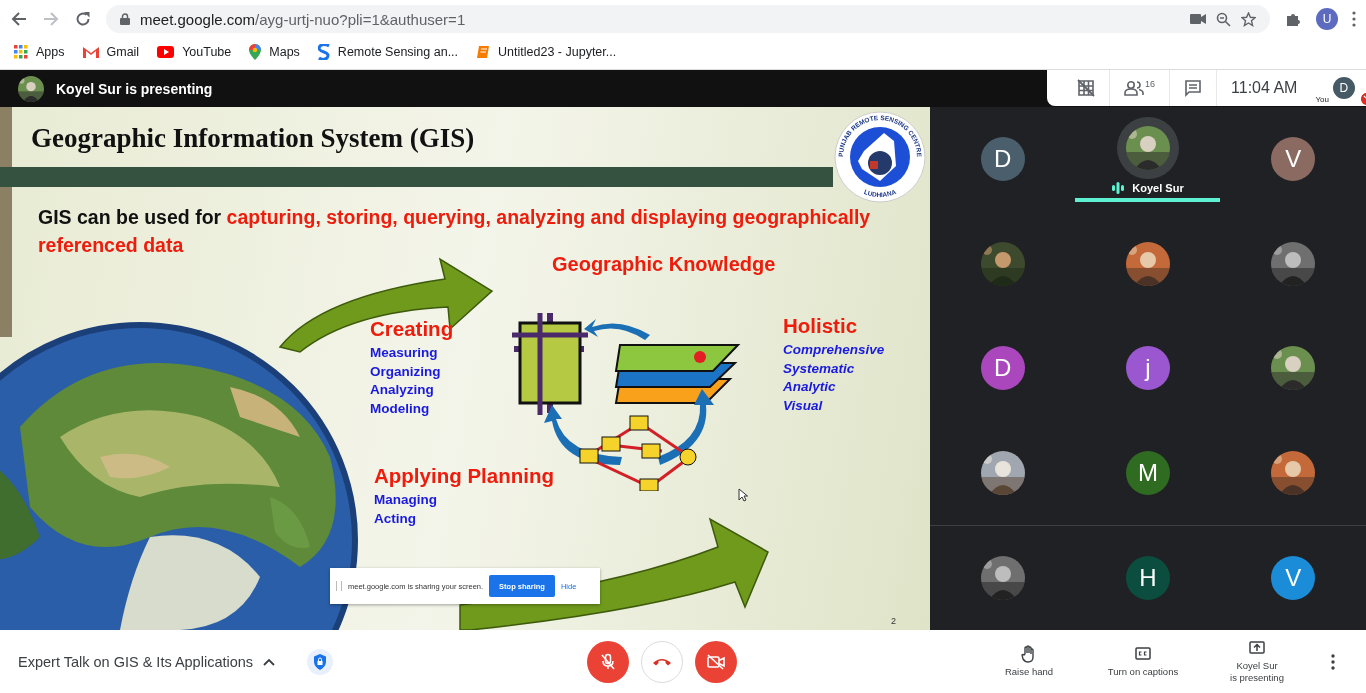 The width and height of the screenshot is (1366, 693). I want to click on meeting-title: Expert Talk on GIS & Its Applications, so click(136, 661).